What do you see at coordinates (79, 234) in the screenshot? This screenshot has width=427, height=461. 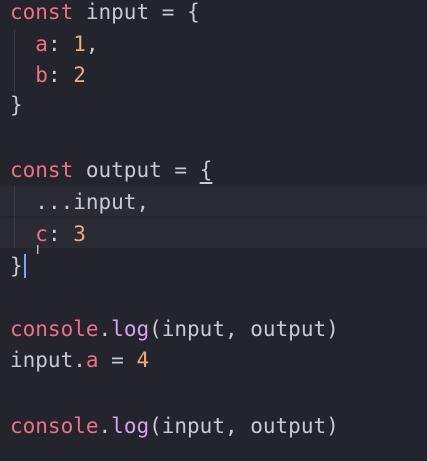 I see `number-literal: 3` at bounding box center [79, 234].